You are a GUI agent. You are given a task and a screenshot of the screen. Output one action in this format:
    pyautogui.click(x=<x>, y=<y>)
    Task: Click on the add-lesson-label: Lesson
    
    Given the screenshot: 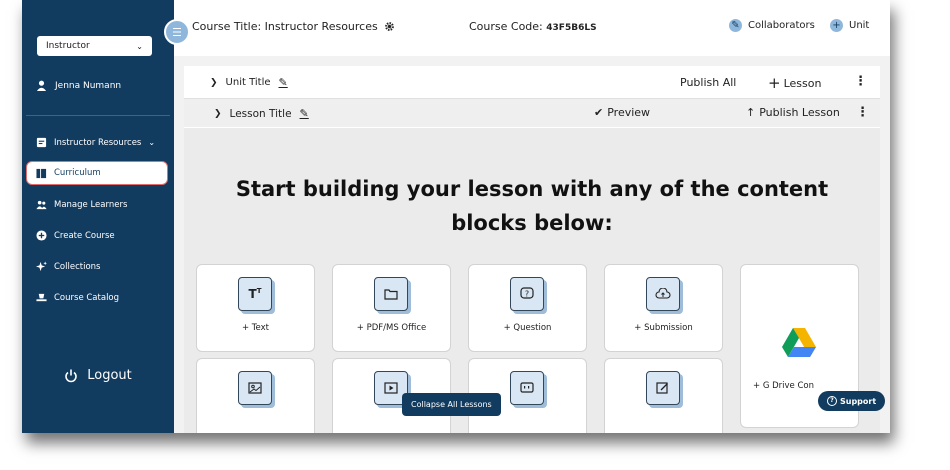 What is the action you would take?
    pyautogui.click(x=802, y=83)
    